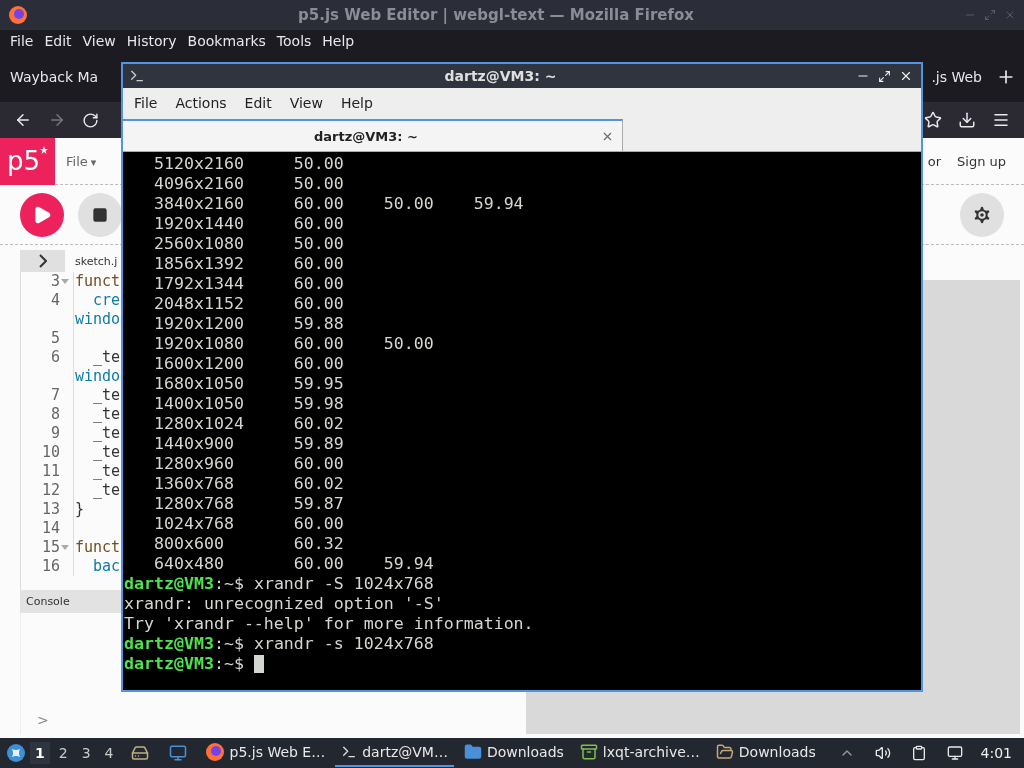 The width and height of the screenshot is (1024, 768). What do you see at coordinates (882, 753) in the screenshot?
I see `volume-icon` at bounding box center [882, 753].